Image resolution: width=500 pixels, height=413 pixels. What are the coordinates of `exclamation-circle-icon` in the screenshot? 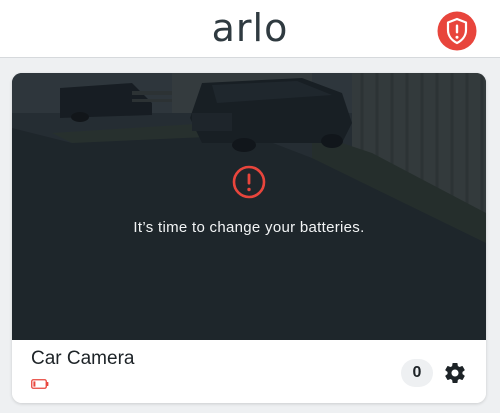 It's located at (249, 182).